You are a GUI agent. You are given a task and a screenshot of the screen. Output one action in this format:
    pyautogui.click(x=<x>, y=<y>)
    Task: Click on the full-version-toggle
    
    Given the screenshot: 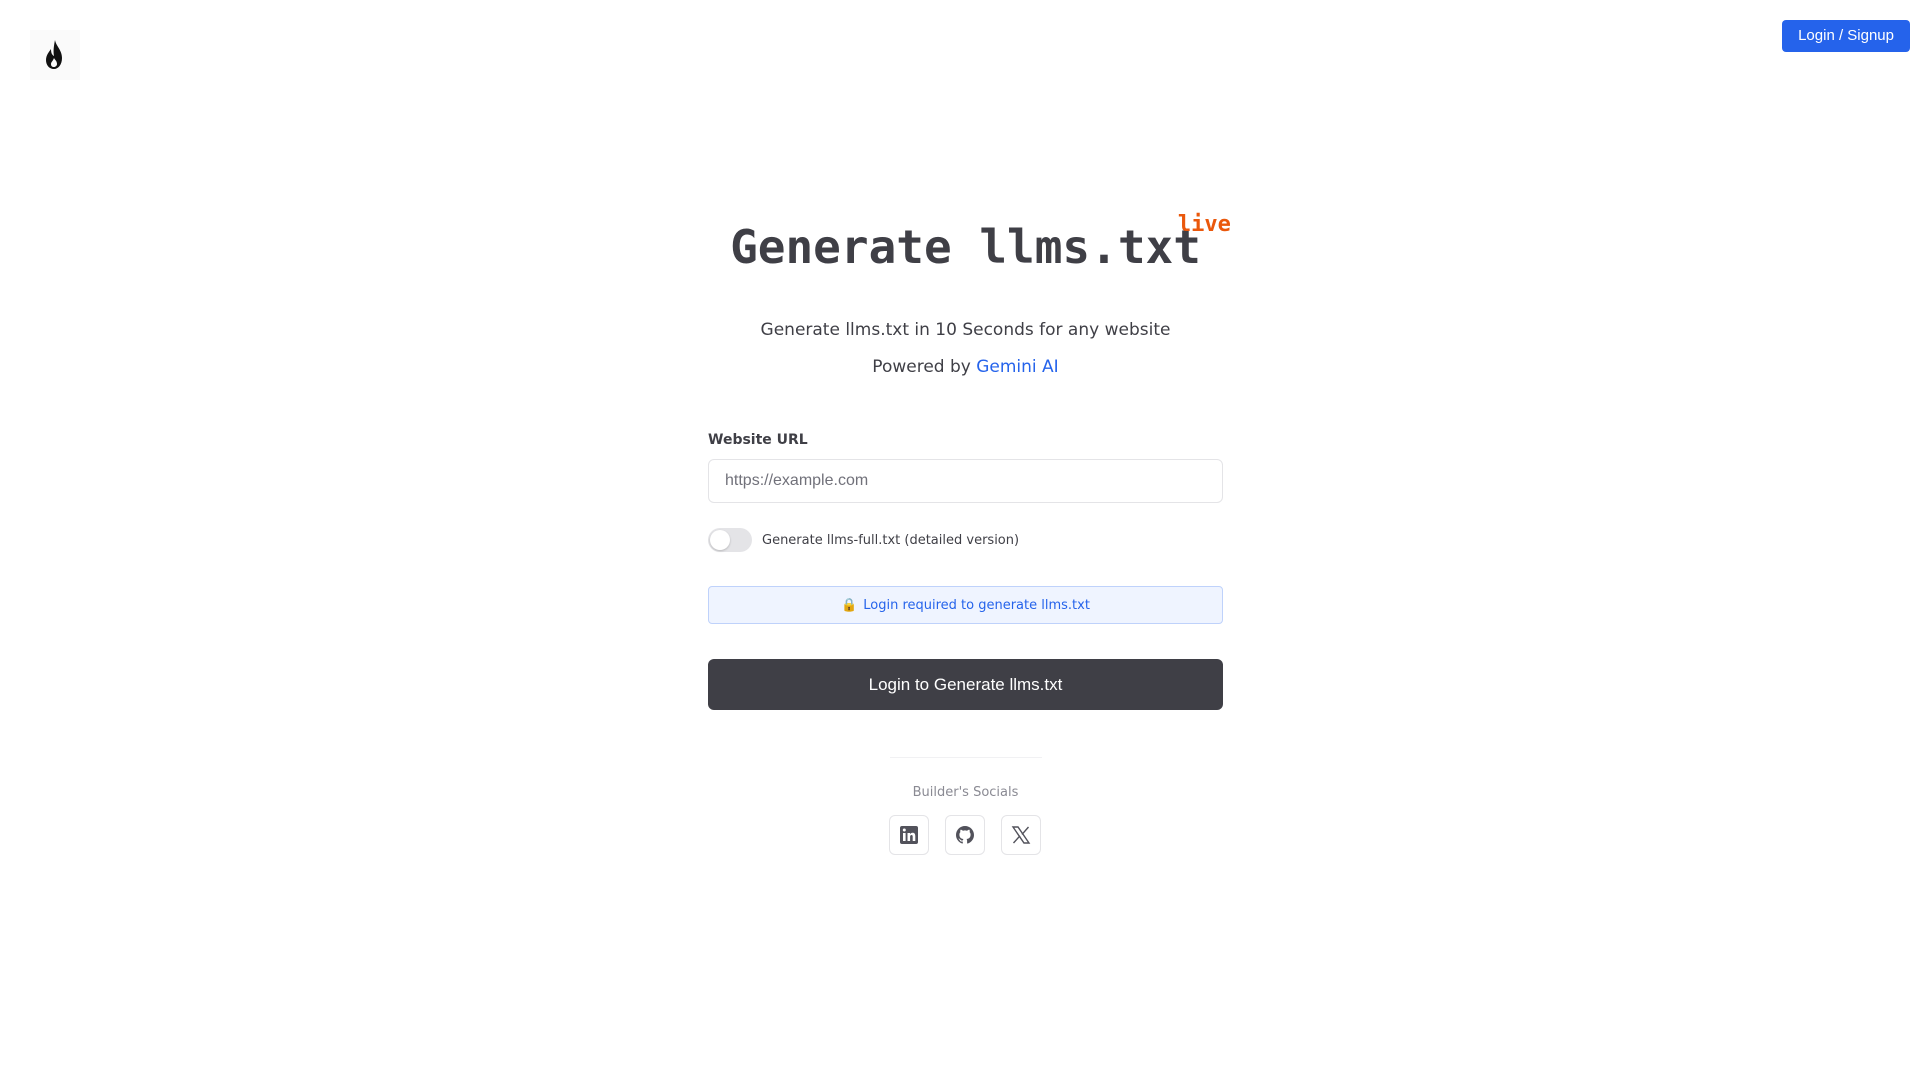 What is the action you would take?
    pyautogui.click(x=730, y=540)
    